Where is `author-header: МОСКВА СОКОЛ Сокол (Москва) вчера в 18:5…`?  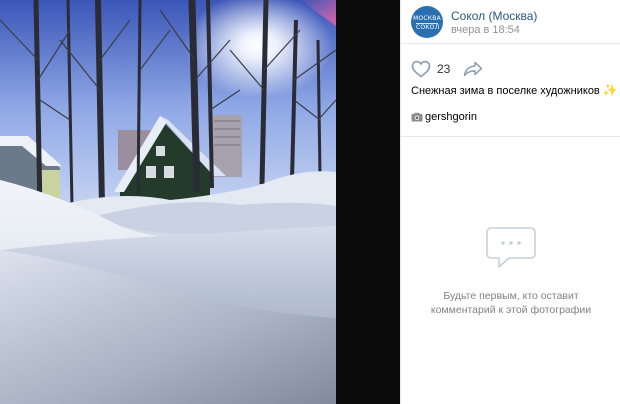 author-header: МОСКВА СОКОЛ Сокол (Москва) вчера в 18:5… is located at coordinates (510, 22).